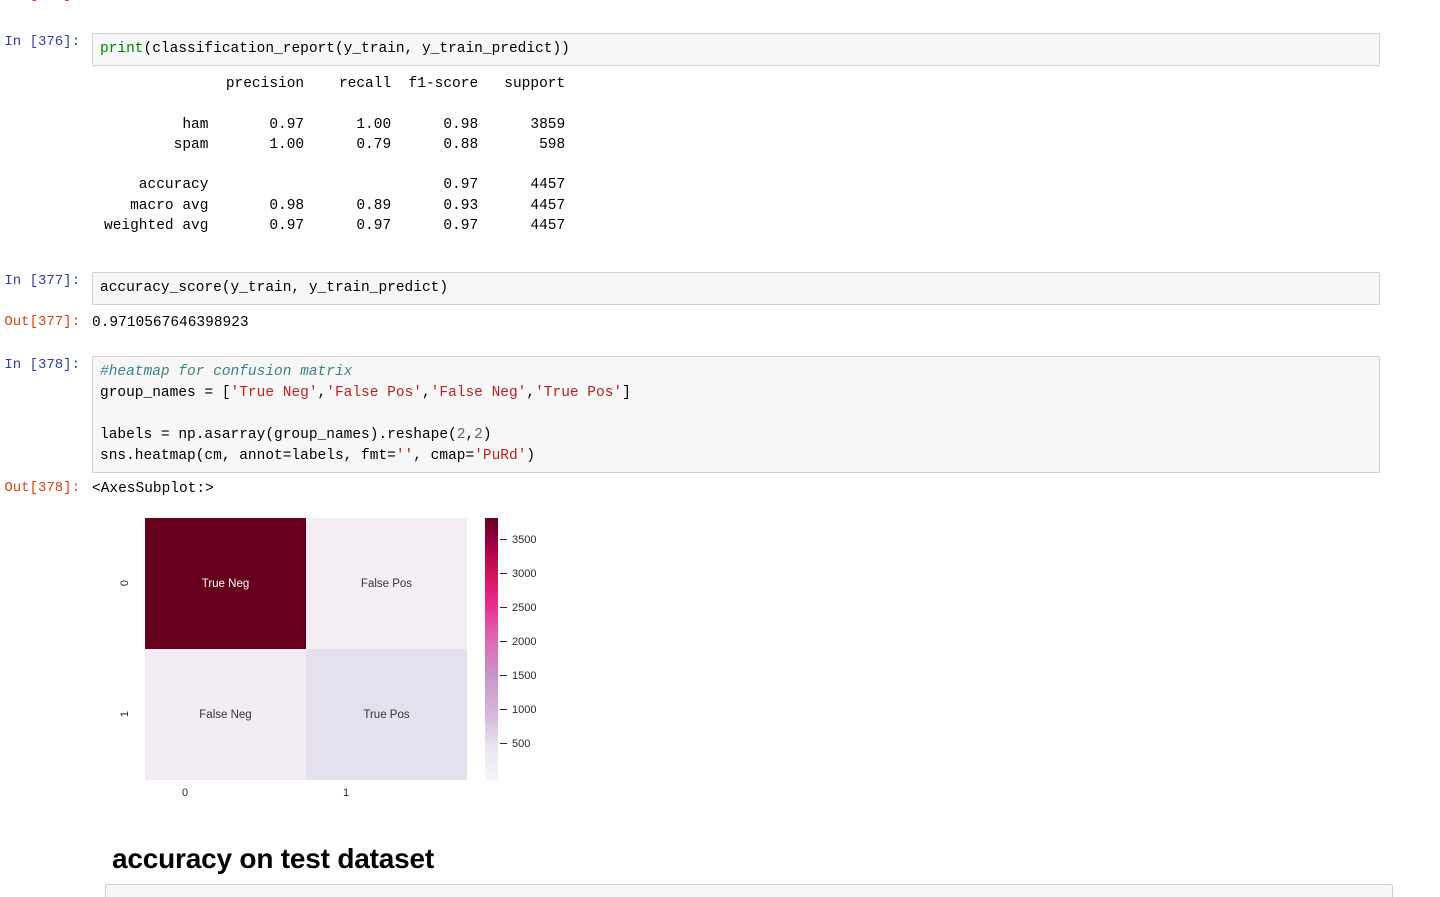 The image size is (1440, 897). Describe the element at coordinates (766, 3) in the screenshot. I see `out-text-375: 0.9699971774385150` at that location.